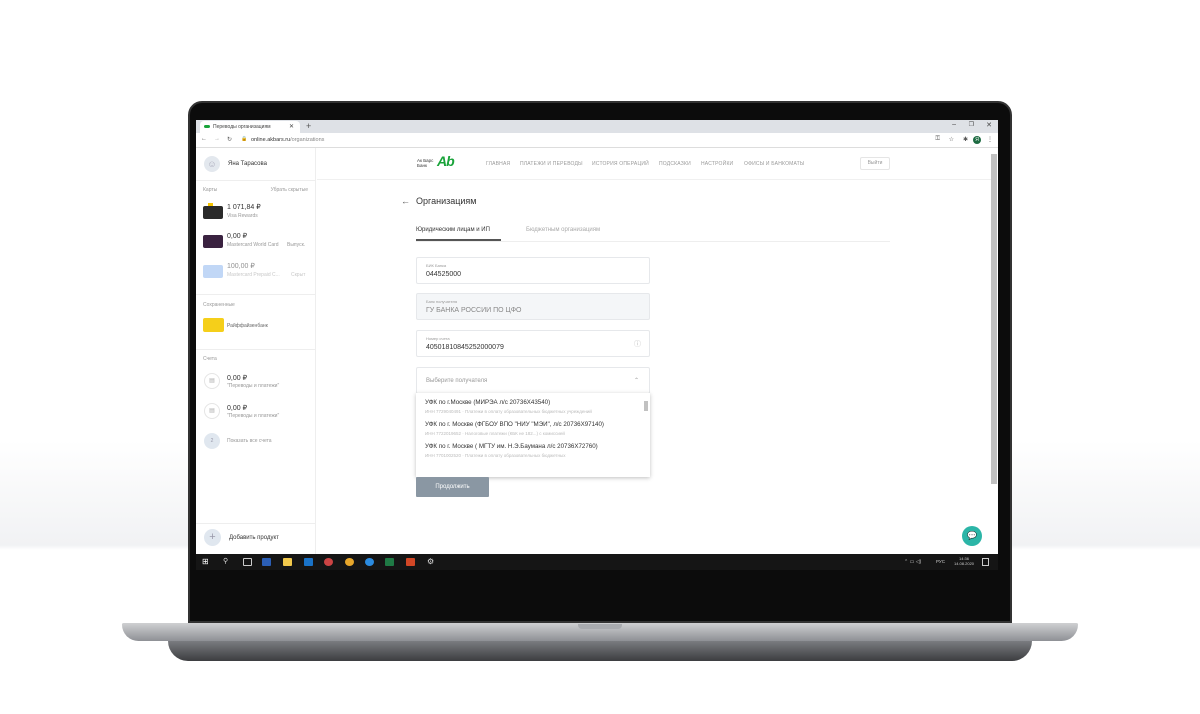  What do you see at coordinates (389, 562) in the screenshot?
I see `excel-icon` at bounding box center [389, 562].